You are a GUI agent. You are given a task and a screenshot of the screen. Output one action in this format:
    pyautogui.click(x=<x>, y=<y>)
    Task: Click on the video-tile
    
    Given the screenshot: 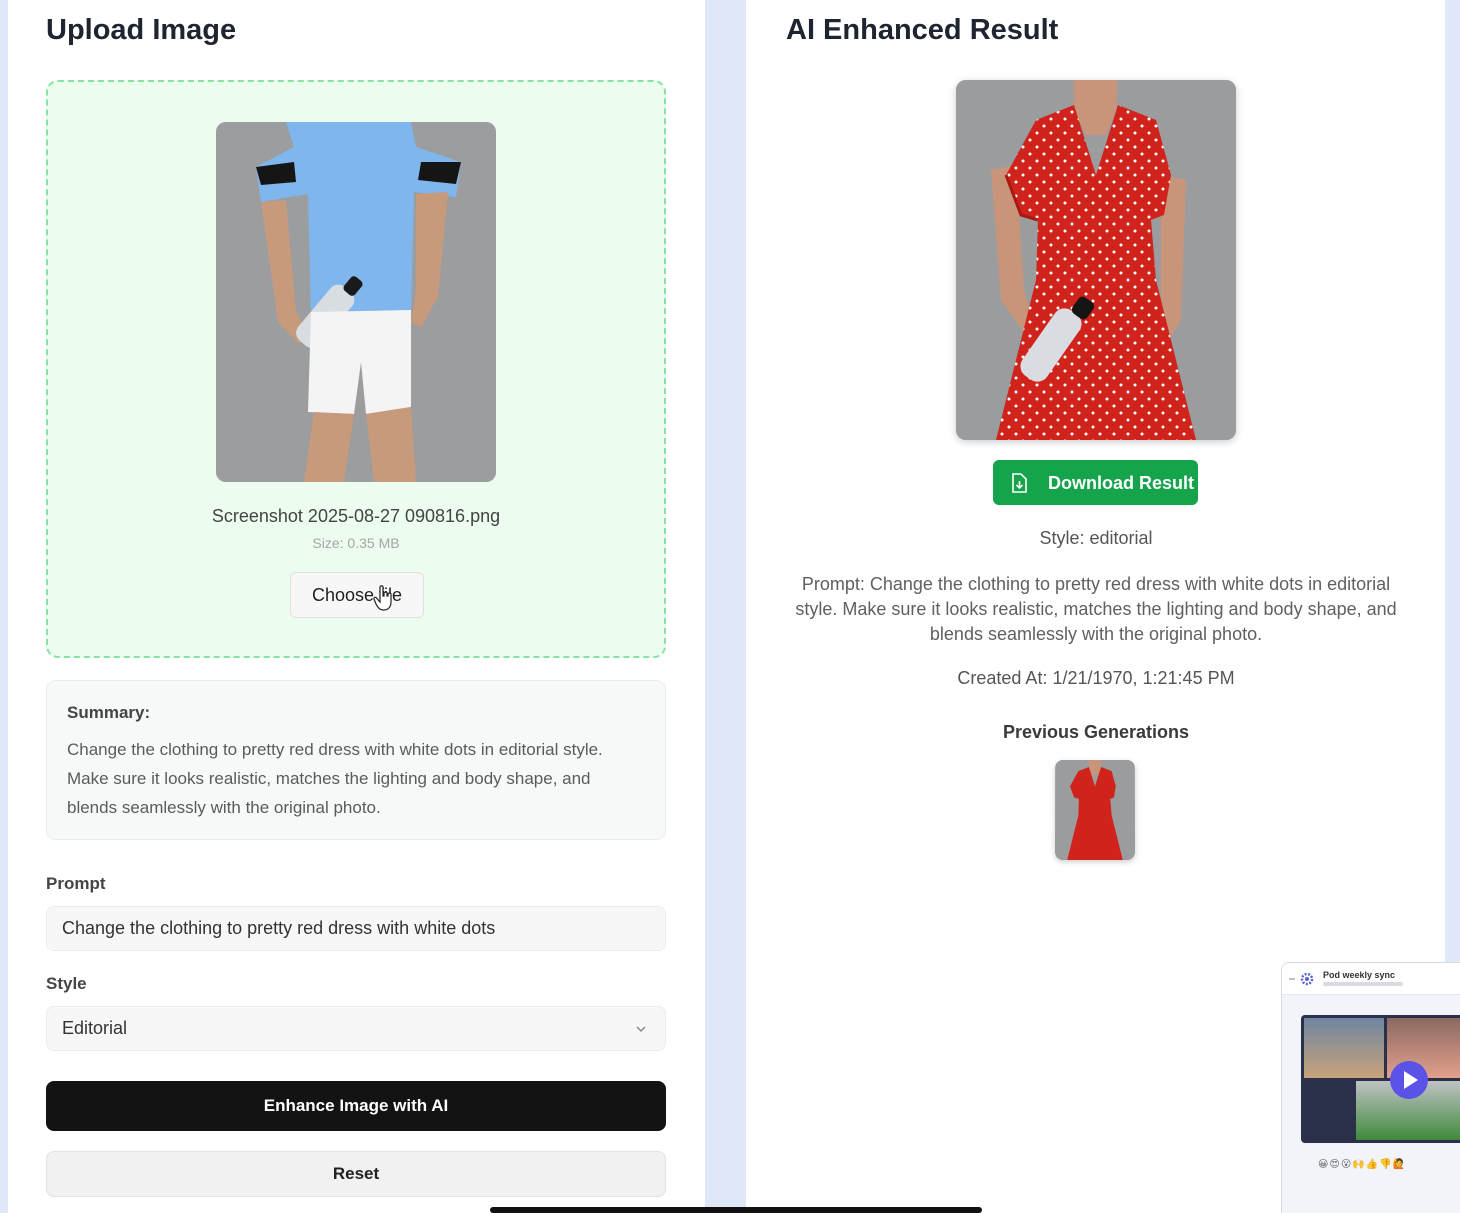 What is the action you would take?
    pyautogui.click(x=1344, y=1048)
    